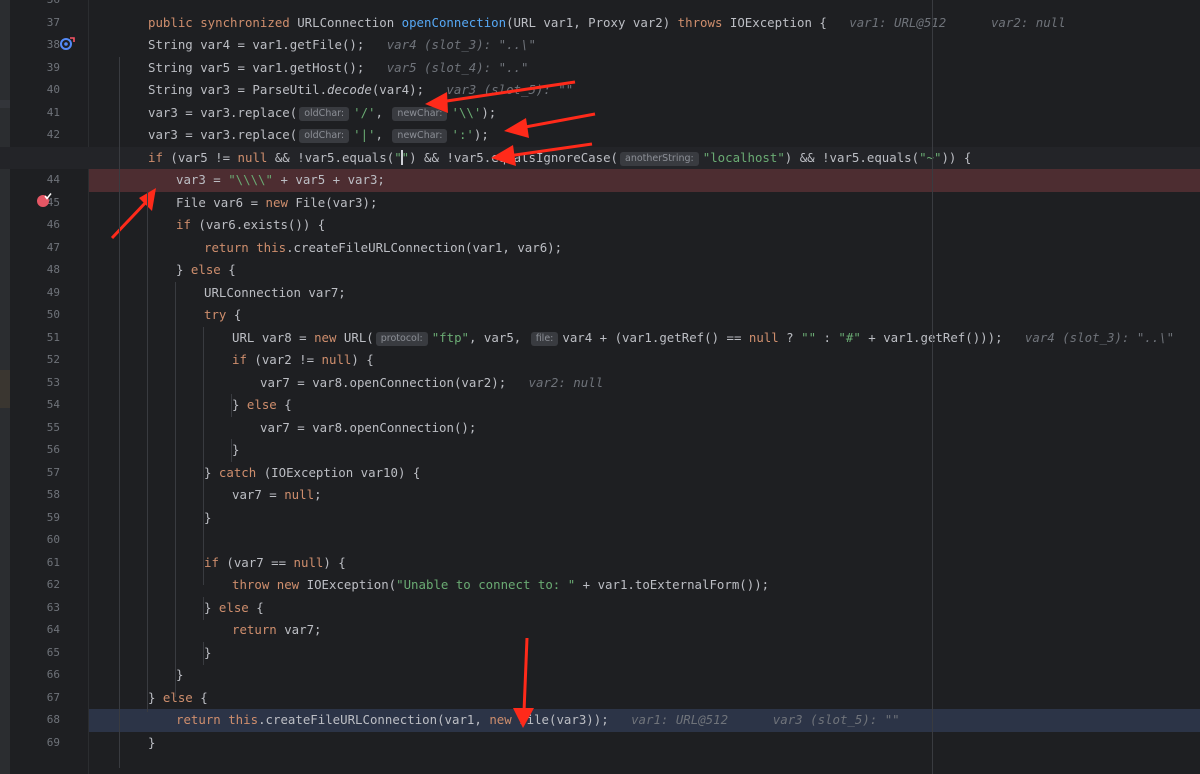 Image resolution: width=1200 pixels, height=774 pixels. I want to click on code-token: IOException {, so click(785, 22).